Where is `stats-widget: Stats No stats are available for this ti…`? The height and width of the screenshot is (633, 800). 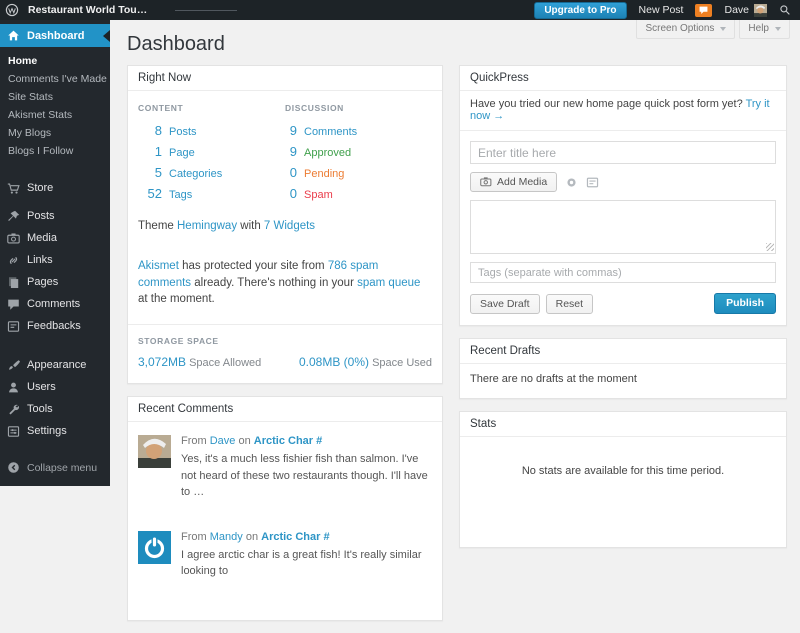 stats-widget: Stats No stats are available for this ti… is located at coordinates (623, 479).